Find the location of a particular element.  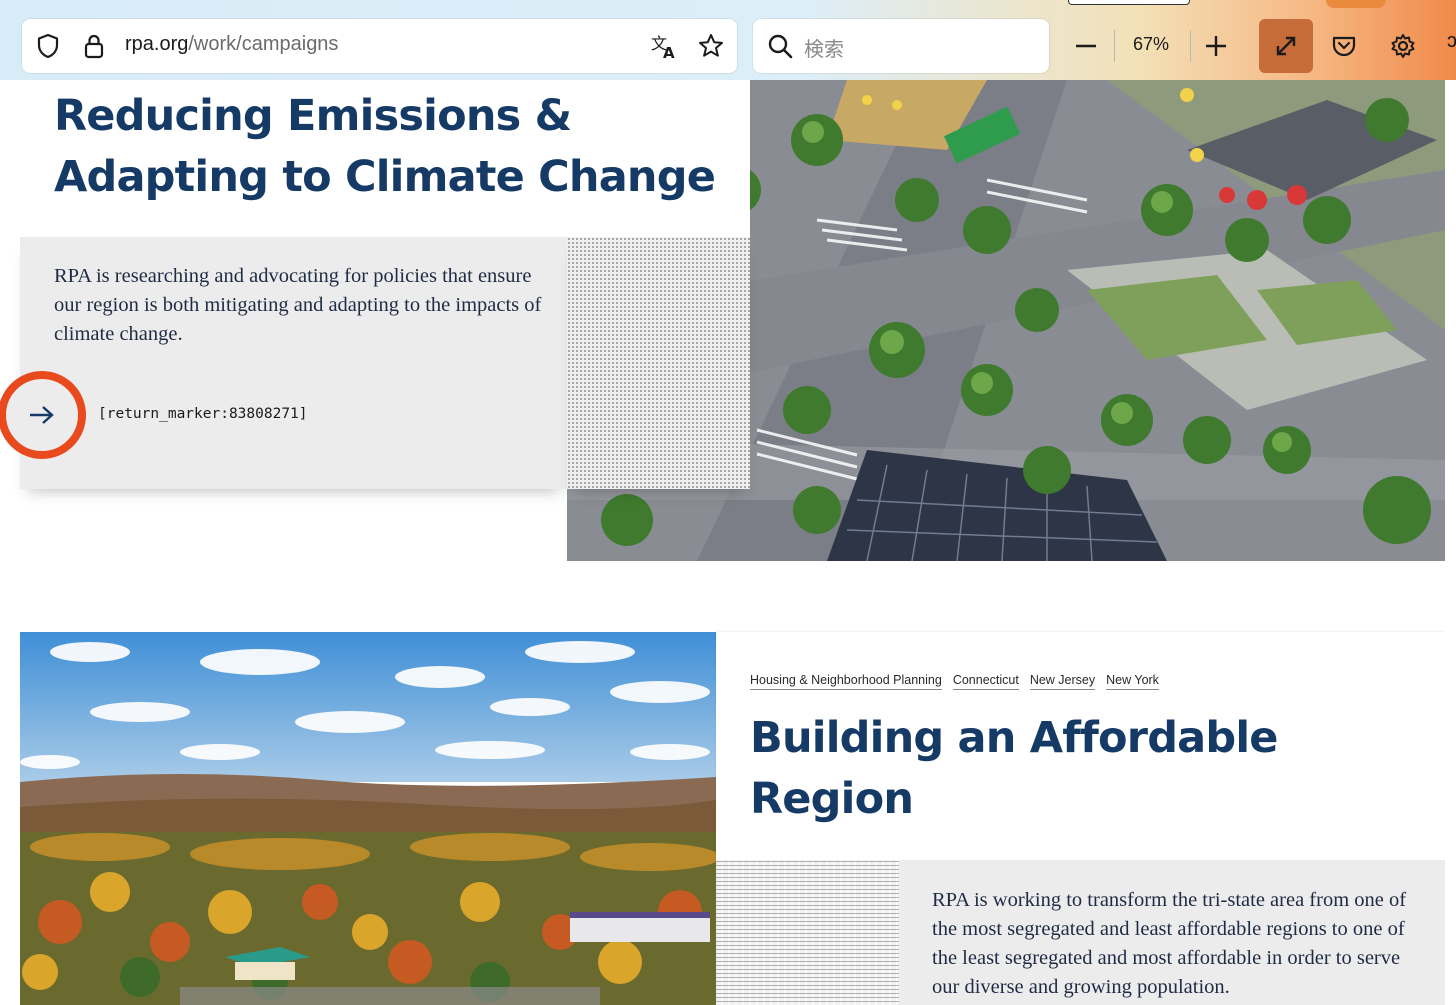

page-margin is located at coordinates (1450, 542).